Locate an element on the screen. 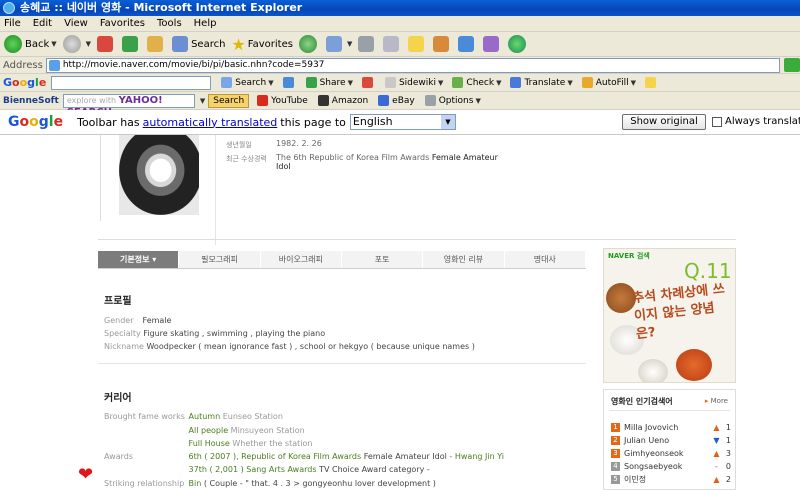 The image size is (800, 490). ad-slogan: 추석 차례상에 쓰이지 않는 양념은? is located at coordinates (678, 312).